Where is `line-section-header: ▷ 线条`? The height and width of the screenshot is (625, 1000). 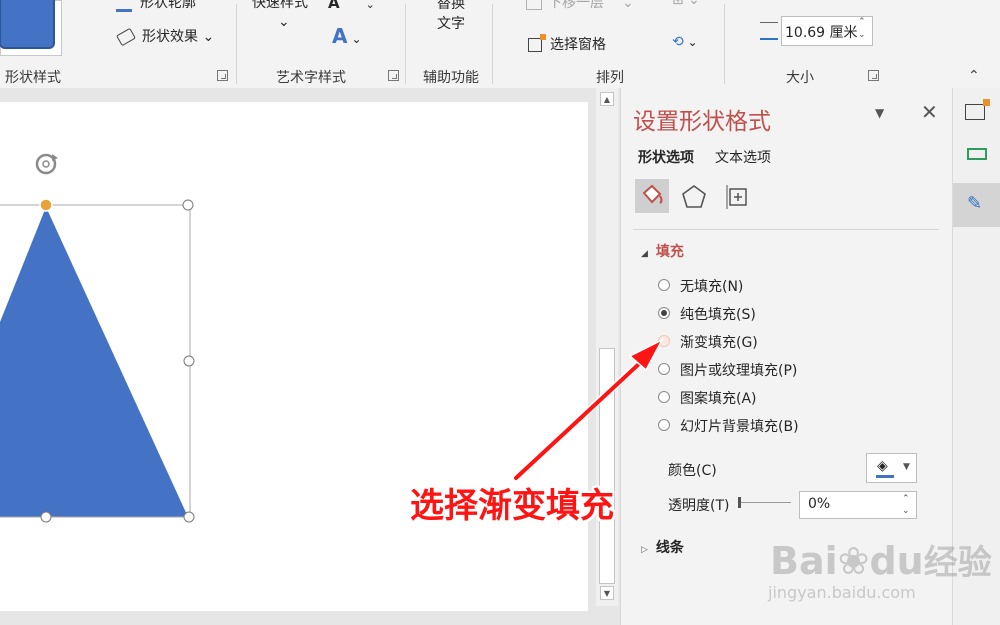
line-section-header: ▷ 线条 is located at coordinates (662, 547).